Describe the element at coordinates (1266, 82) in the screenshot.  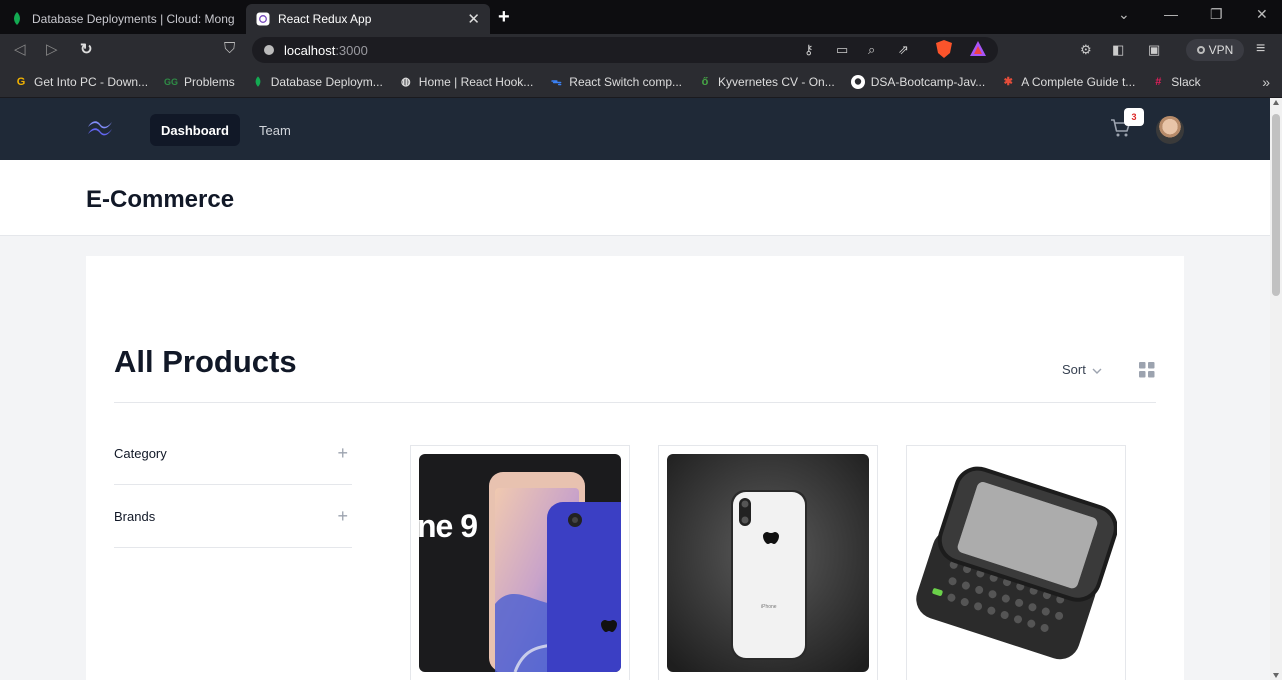
I see `more-bookmarks-icon: »` at that location.